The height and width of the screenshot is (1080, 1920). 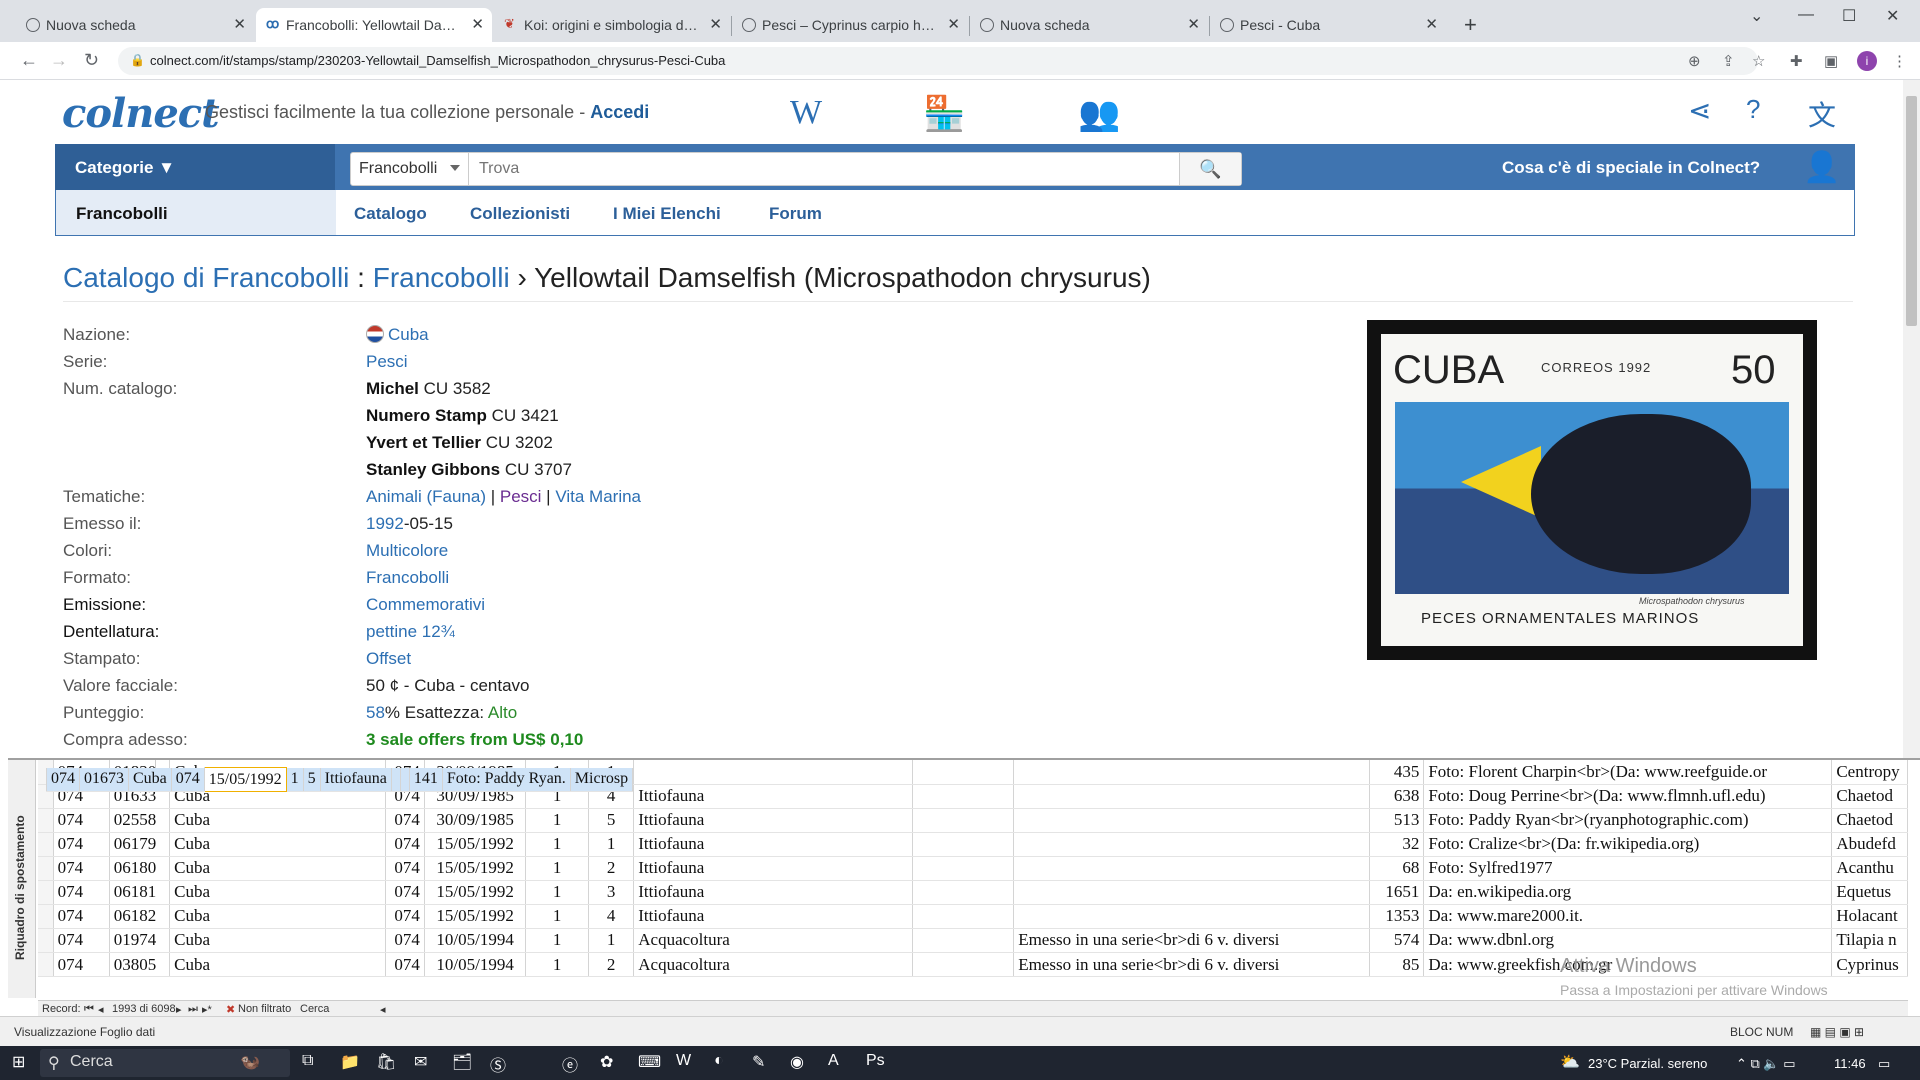 I want to click on store-icon: 🛍, so click(x=386, y=1062).